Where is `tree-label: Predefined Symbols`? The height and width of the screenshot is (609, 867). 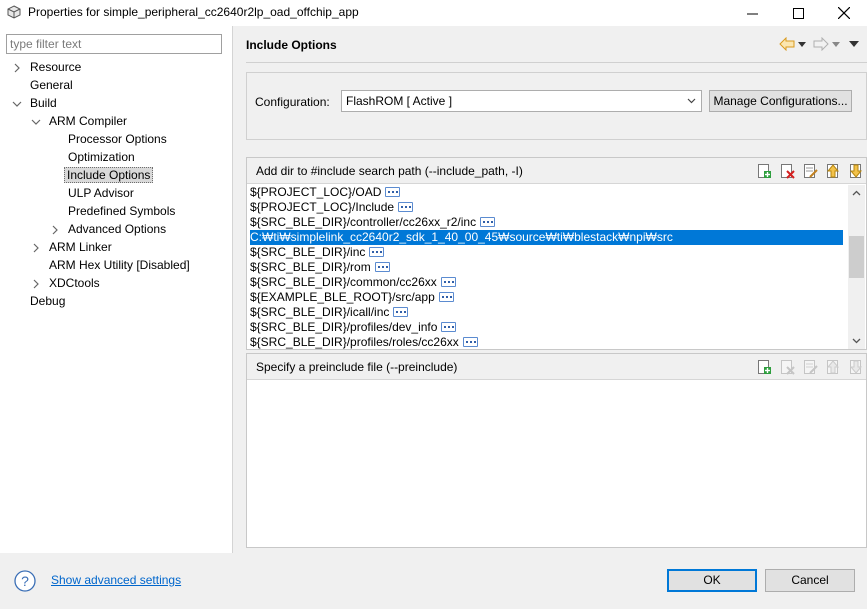
tree-label: Predefined Symbols is located at coordinates (122, 211).